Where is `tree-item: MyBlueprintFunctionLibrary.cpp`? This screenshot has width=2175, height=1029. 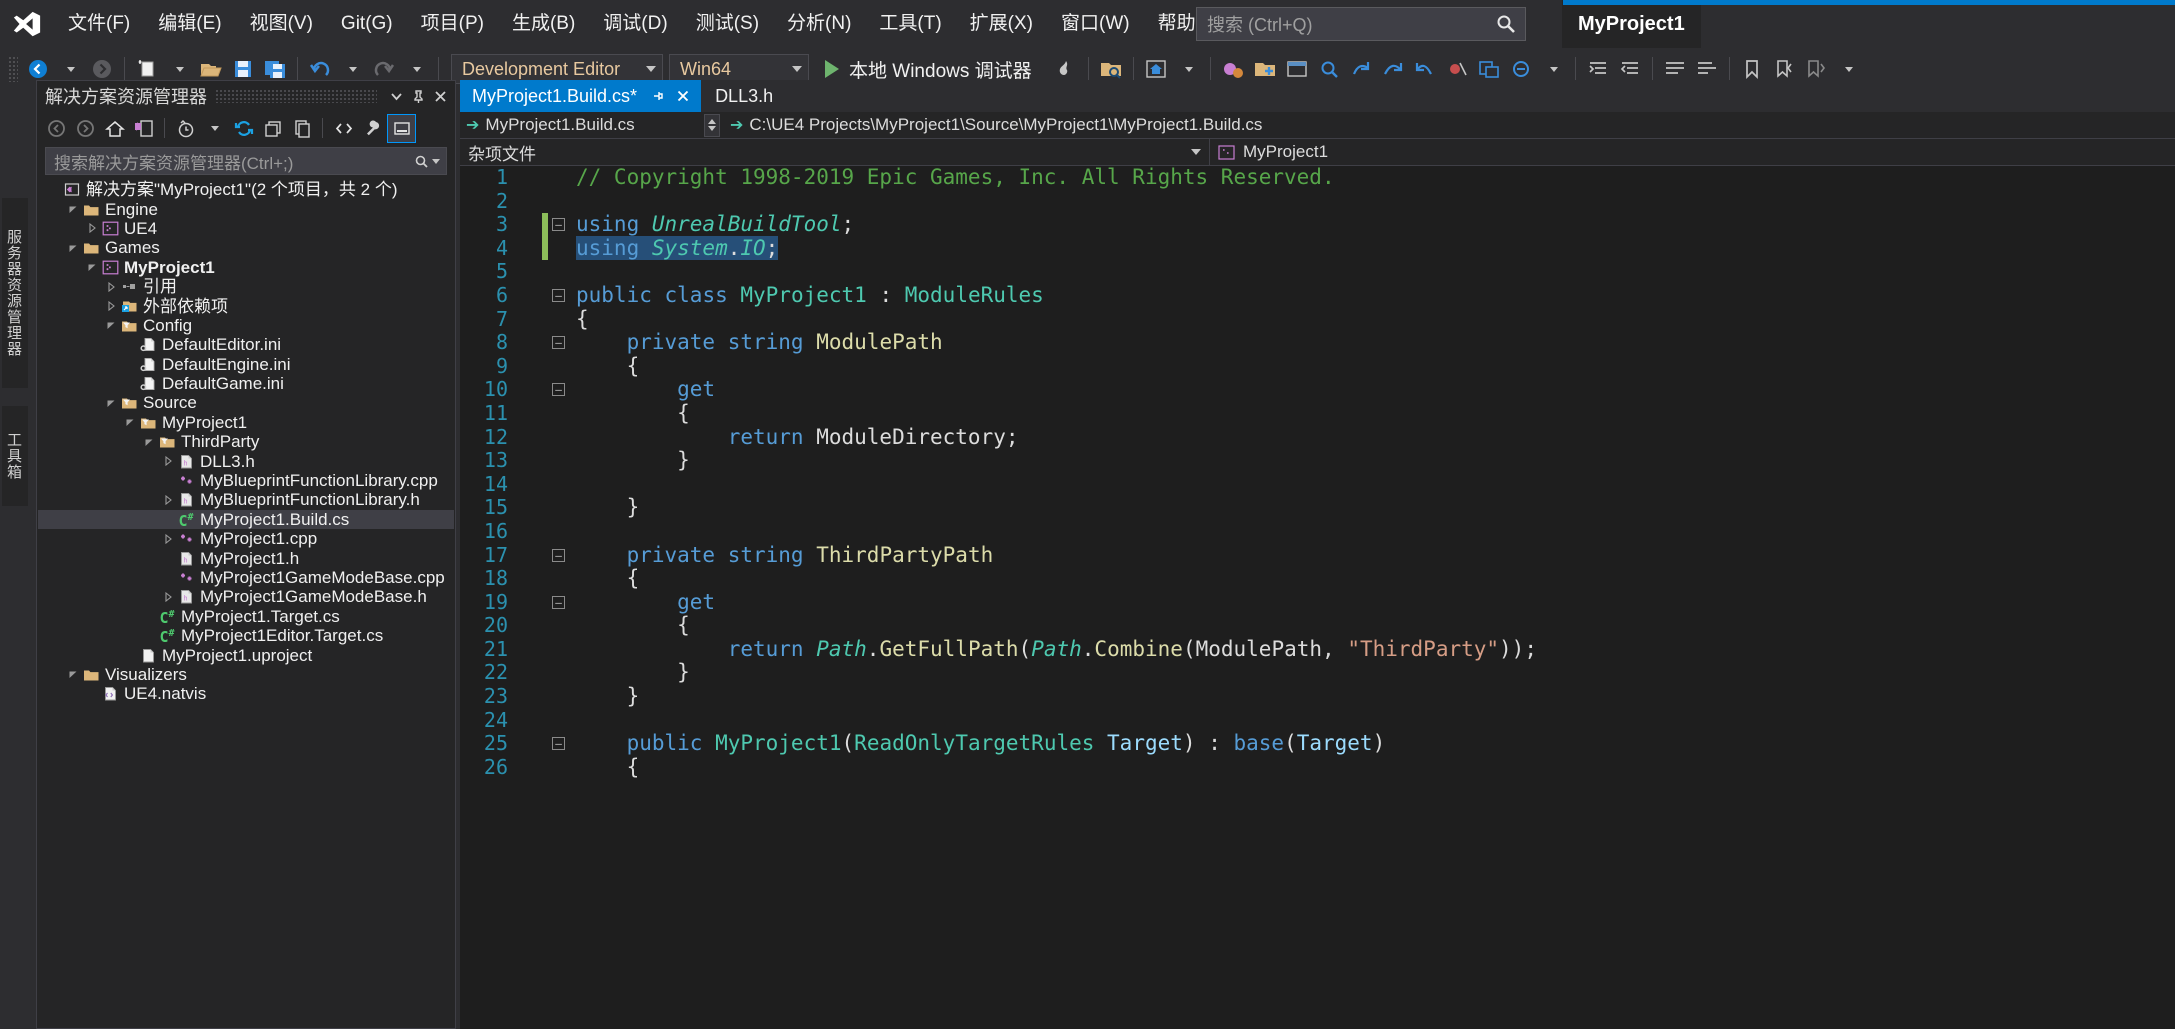 tree-item: MyBlueprintFunctionLibrary.cpp is located at coordinates (246, 480).